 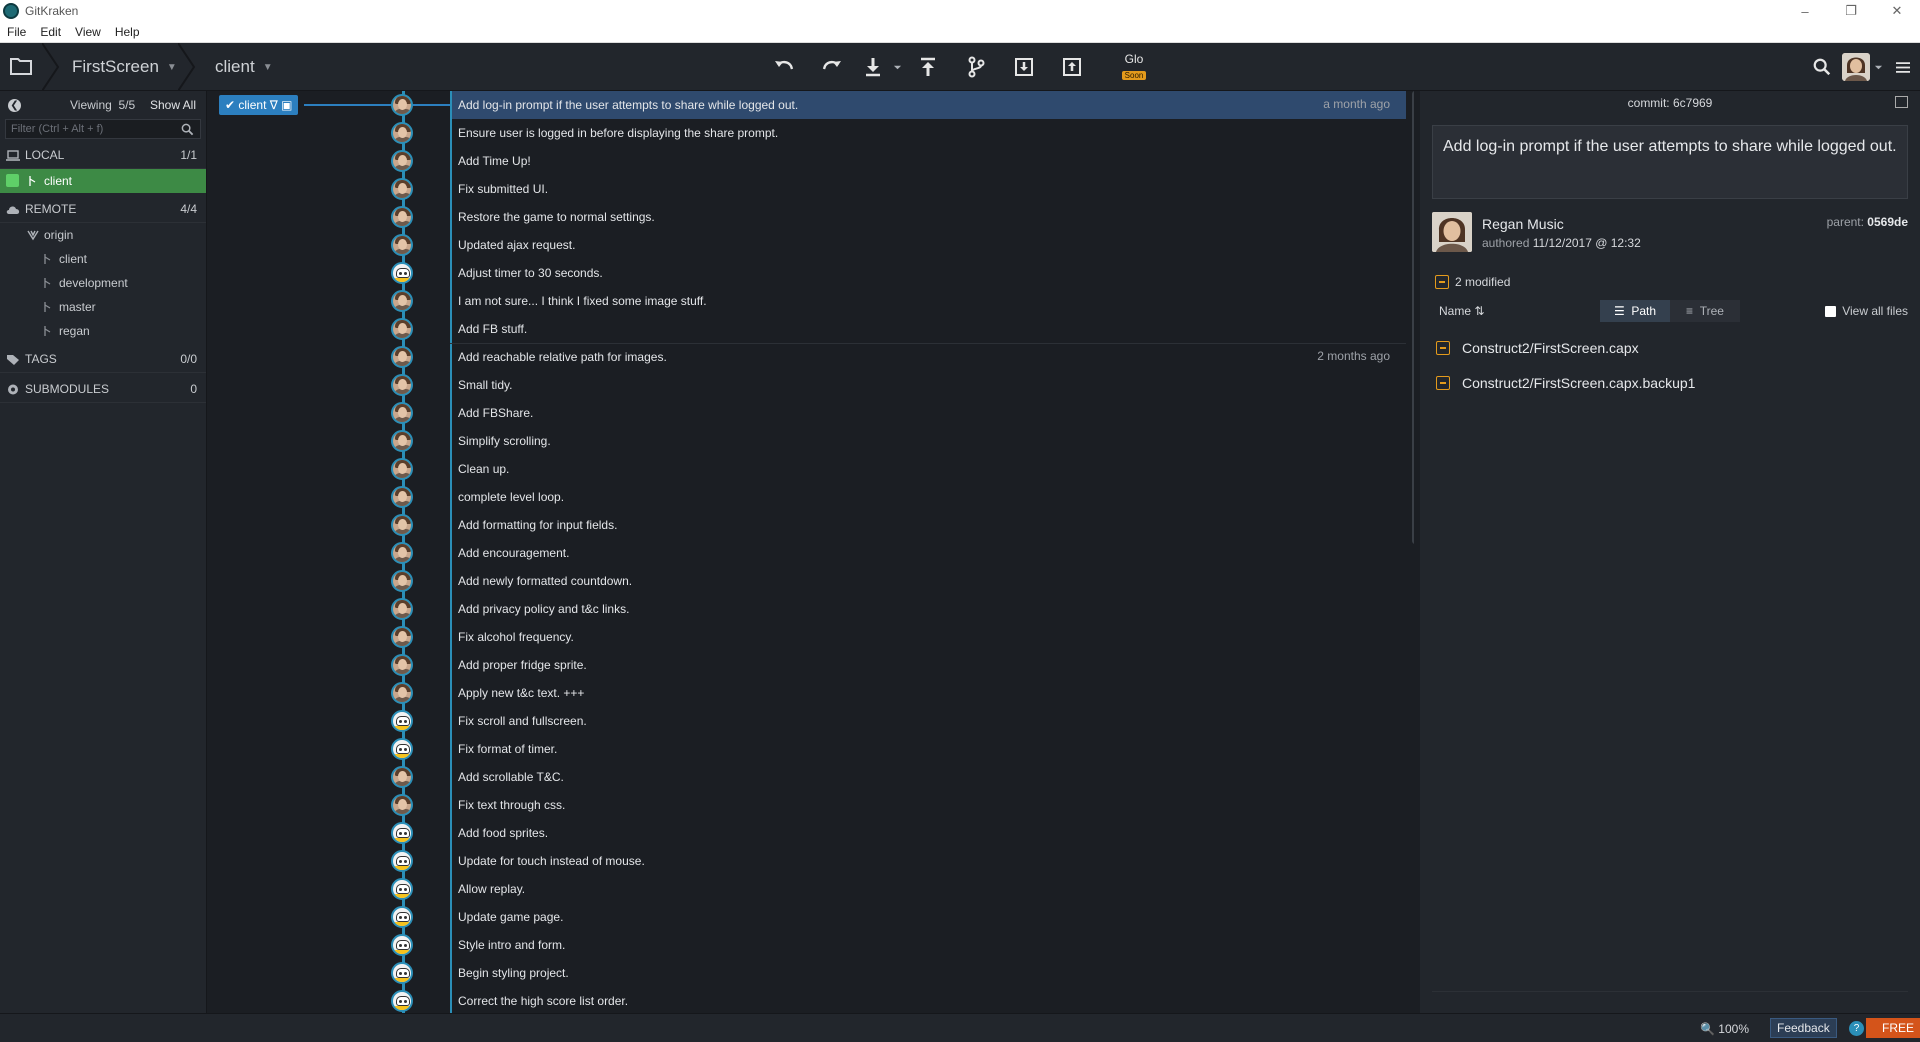 What do you see at coordinates (244, 67) in the screenshot?
I see `branch-selector: client ▼` at bounding box center [244, 67].